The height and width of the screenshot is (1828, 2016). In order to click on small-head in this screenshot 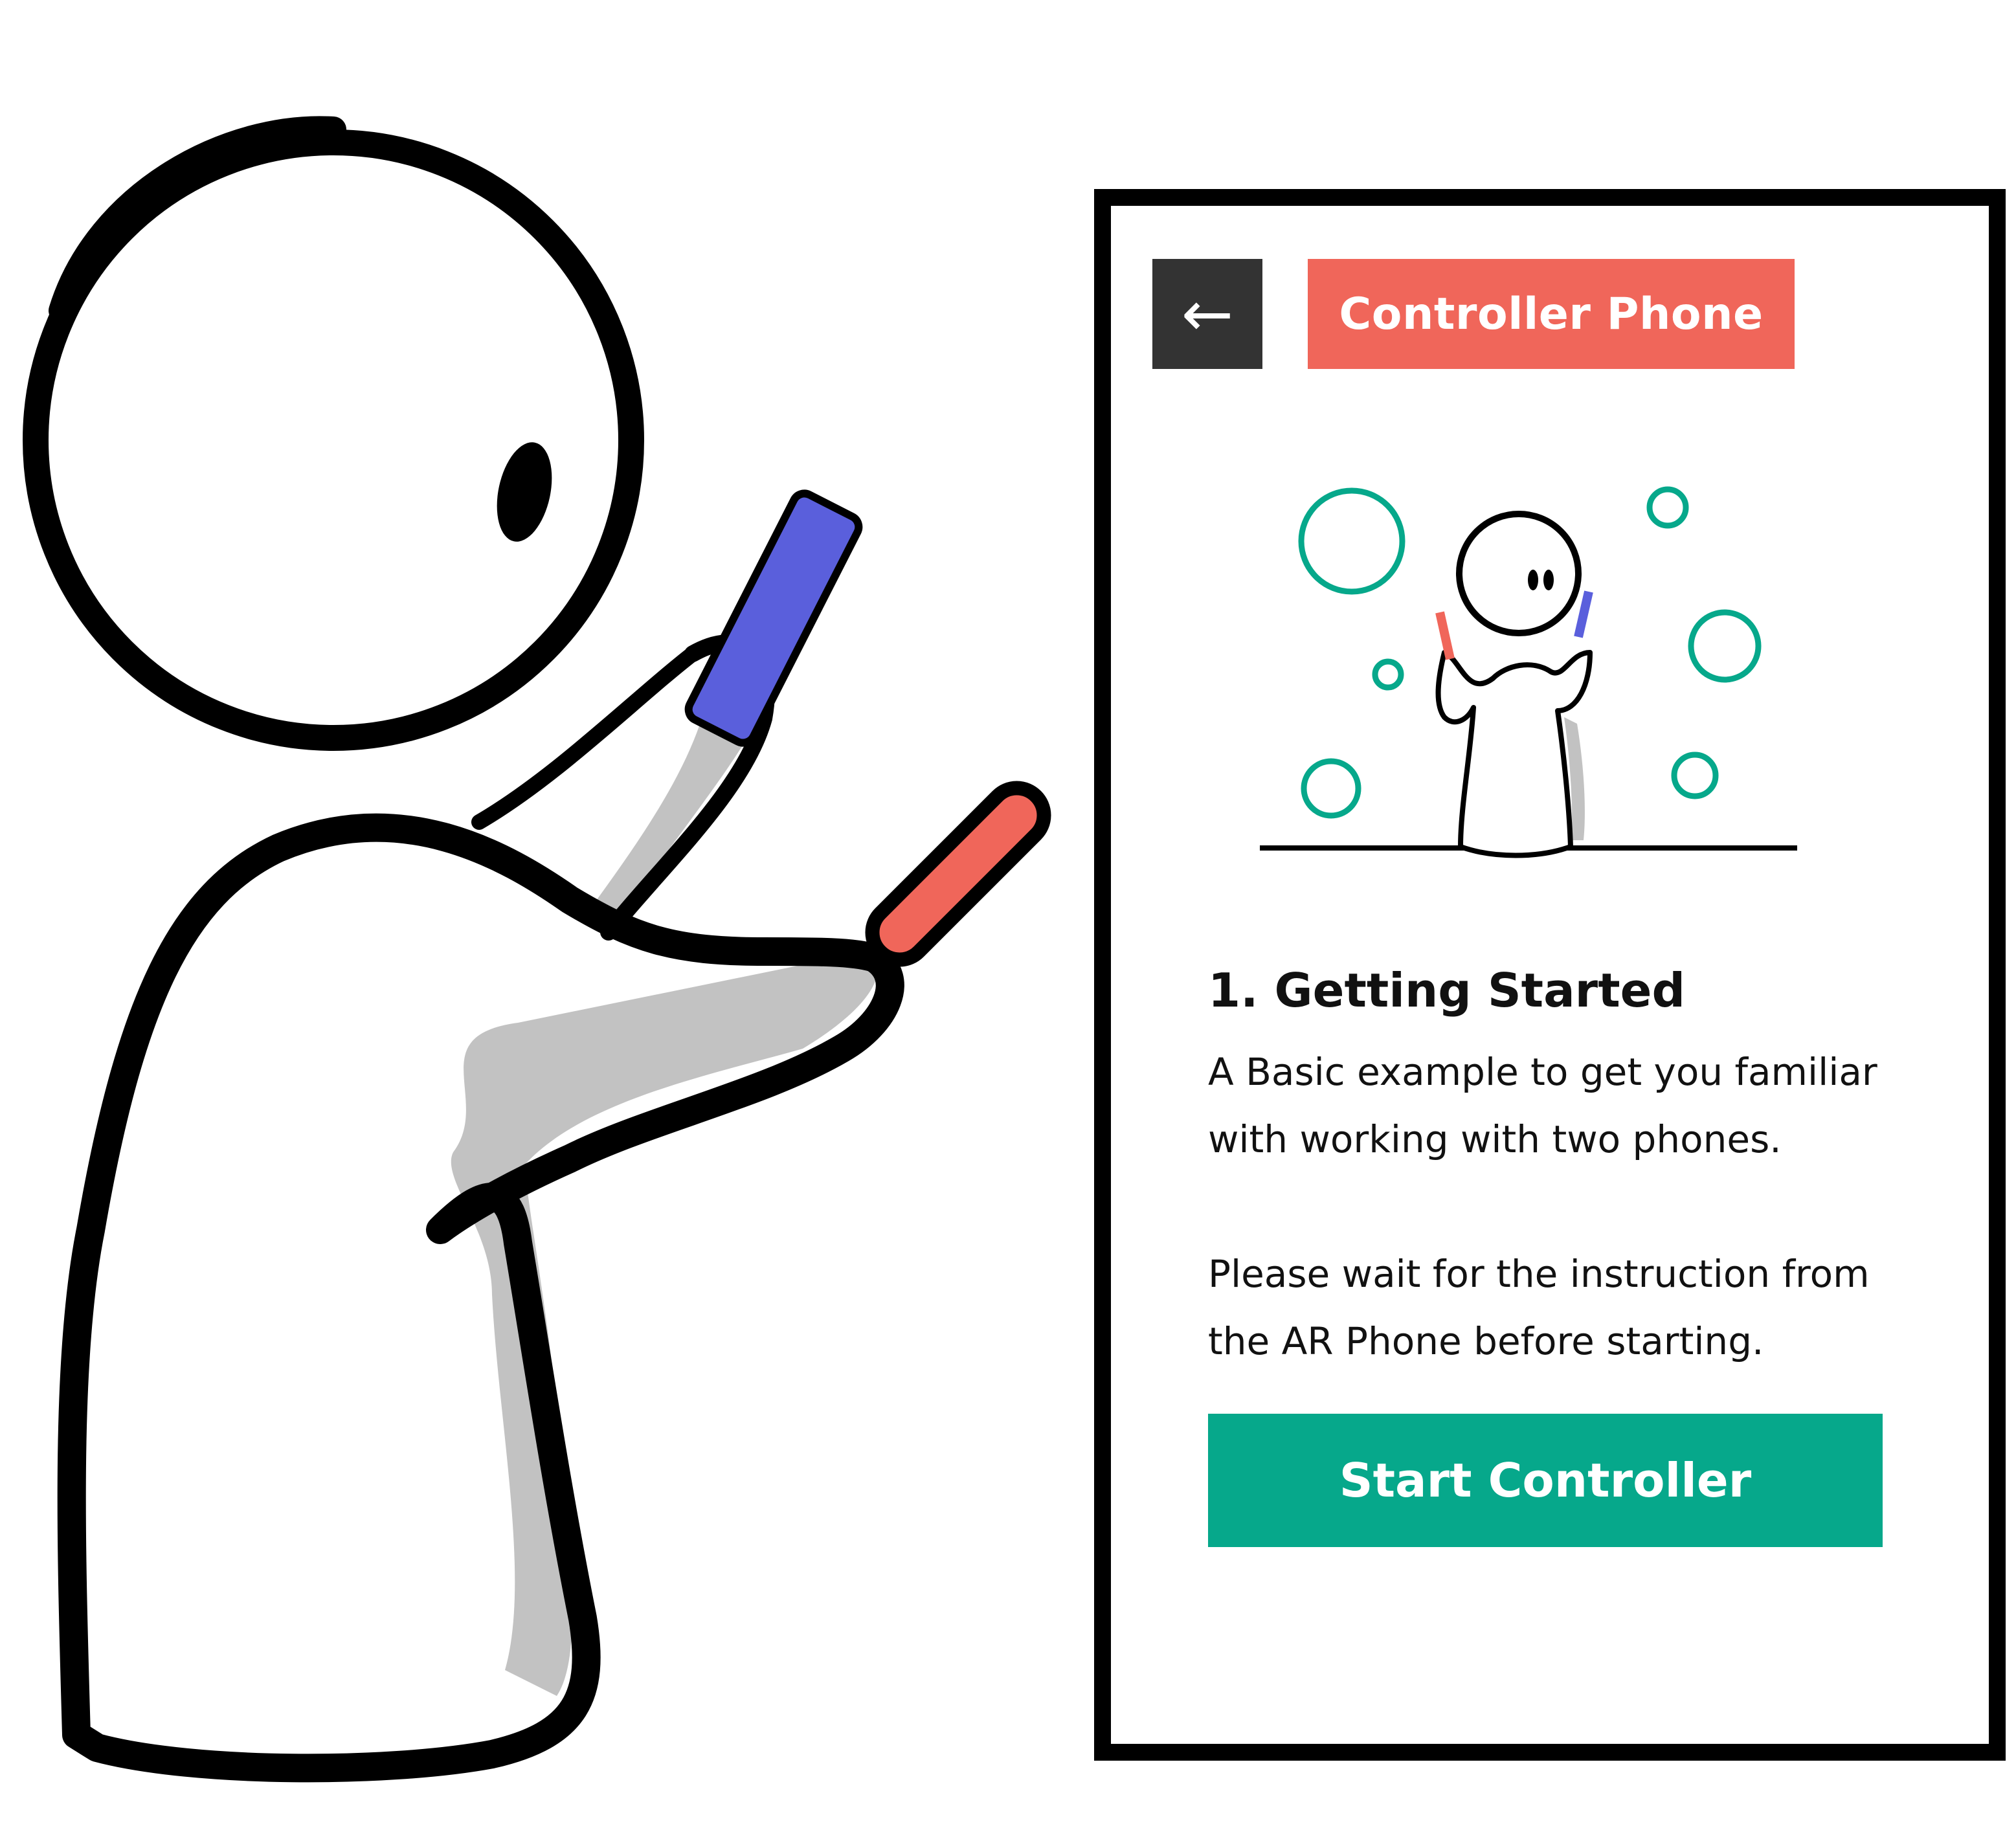, I will do `click(1519, 574)`.